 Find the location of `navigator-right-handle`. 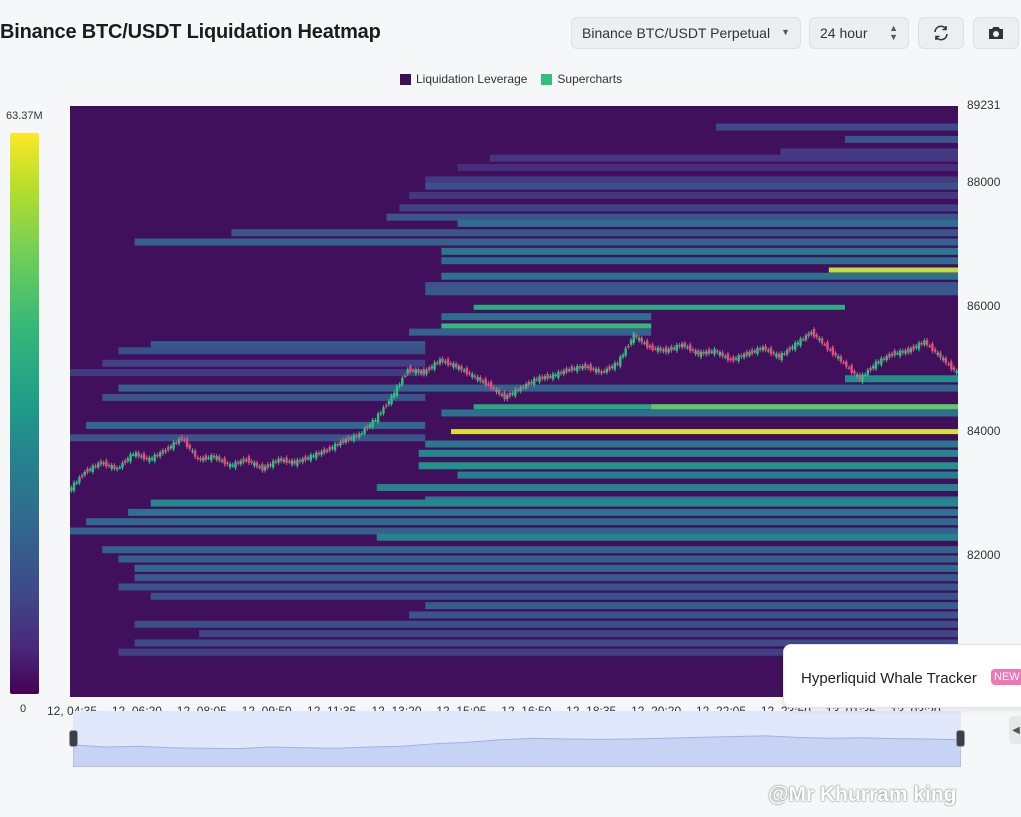

navigator-right-handle is located at coordinates (960, 738).